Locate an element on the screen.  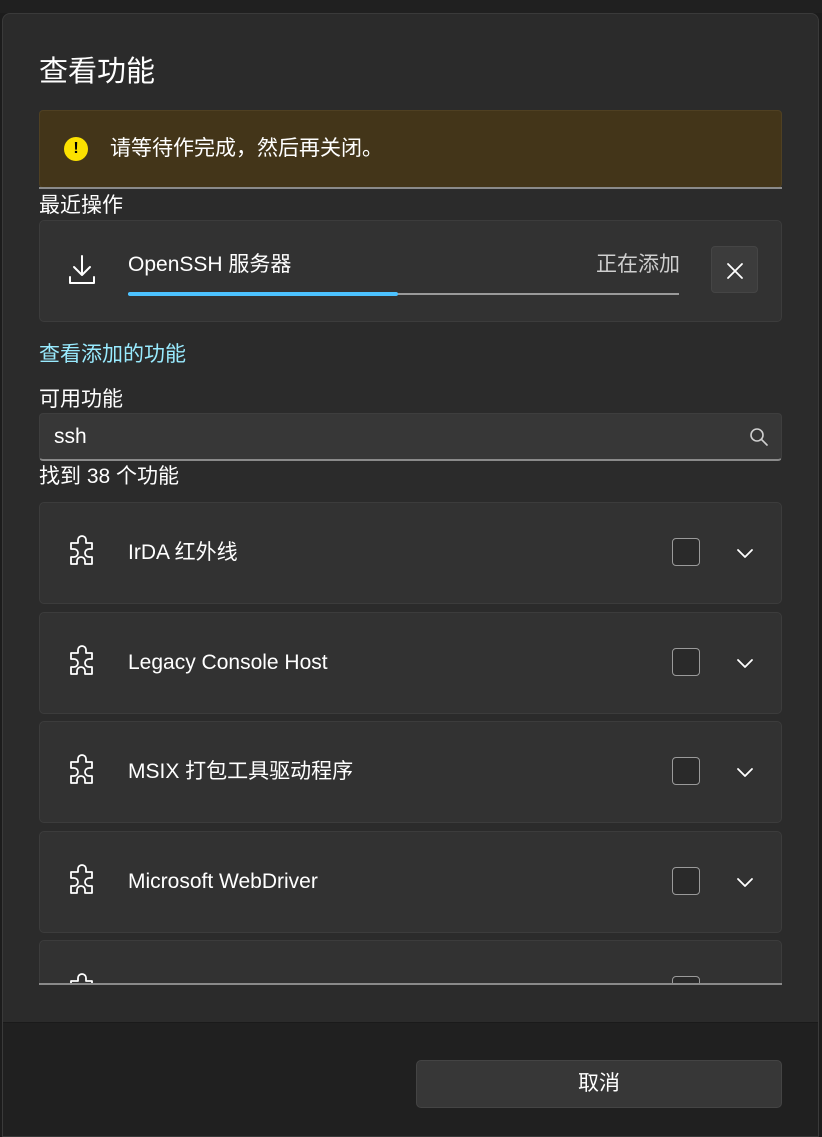
feature-row is located at coordinates (410, 962).